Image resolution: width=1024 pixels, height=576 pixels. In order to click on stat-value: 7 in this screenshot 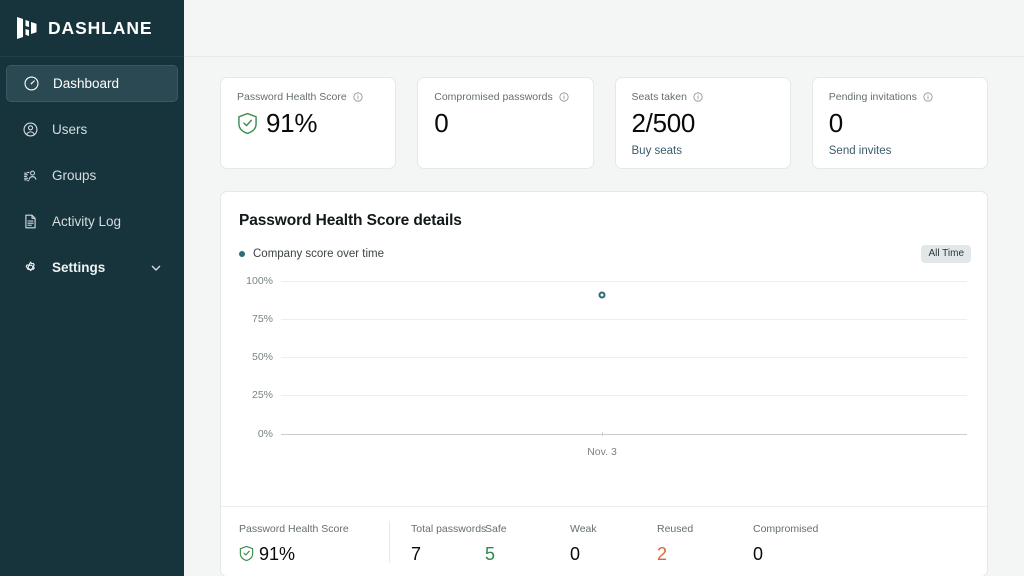, I will do `click(416, 553)`.